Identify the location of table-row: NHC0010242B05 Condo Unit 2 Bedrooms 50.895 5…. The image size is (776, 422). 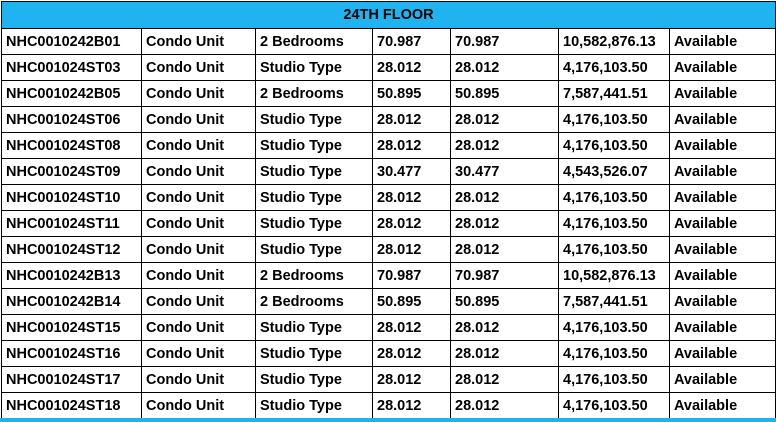
(388, 93).